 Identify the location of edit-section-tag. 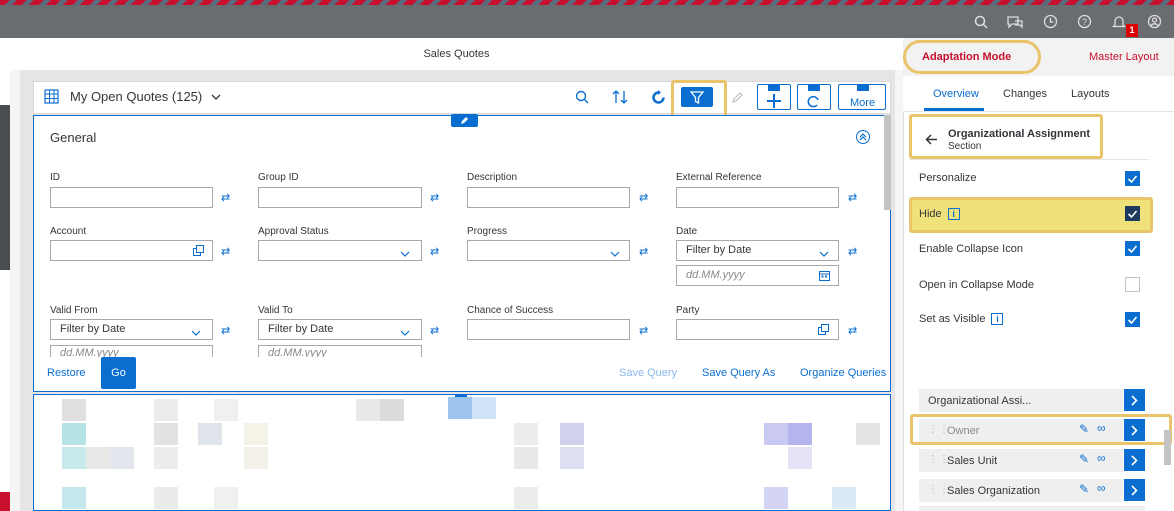
(464, 120).